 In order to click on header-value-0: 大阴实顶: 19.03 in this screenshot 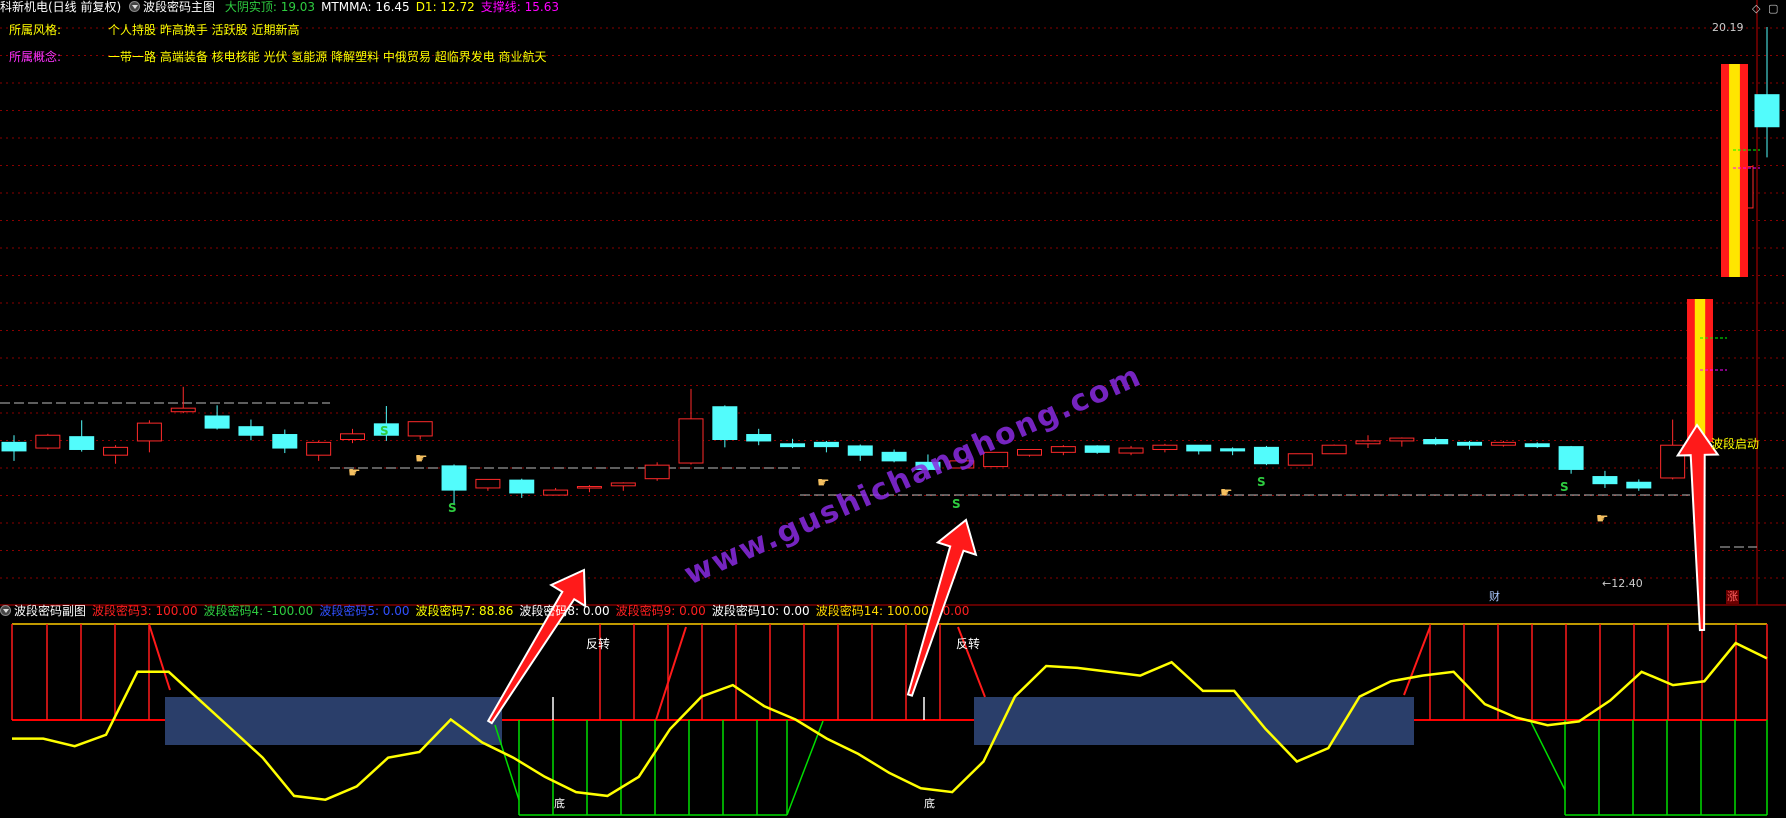, I will do `click(270, 7)`.